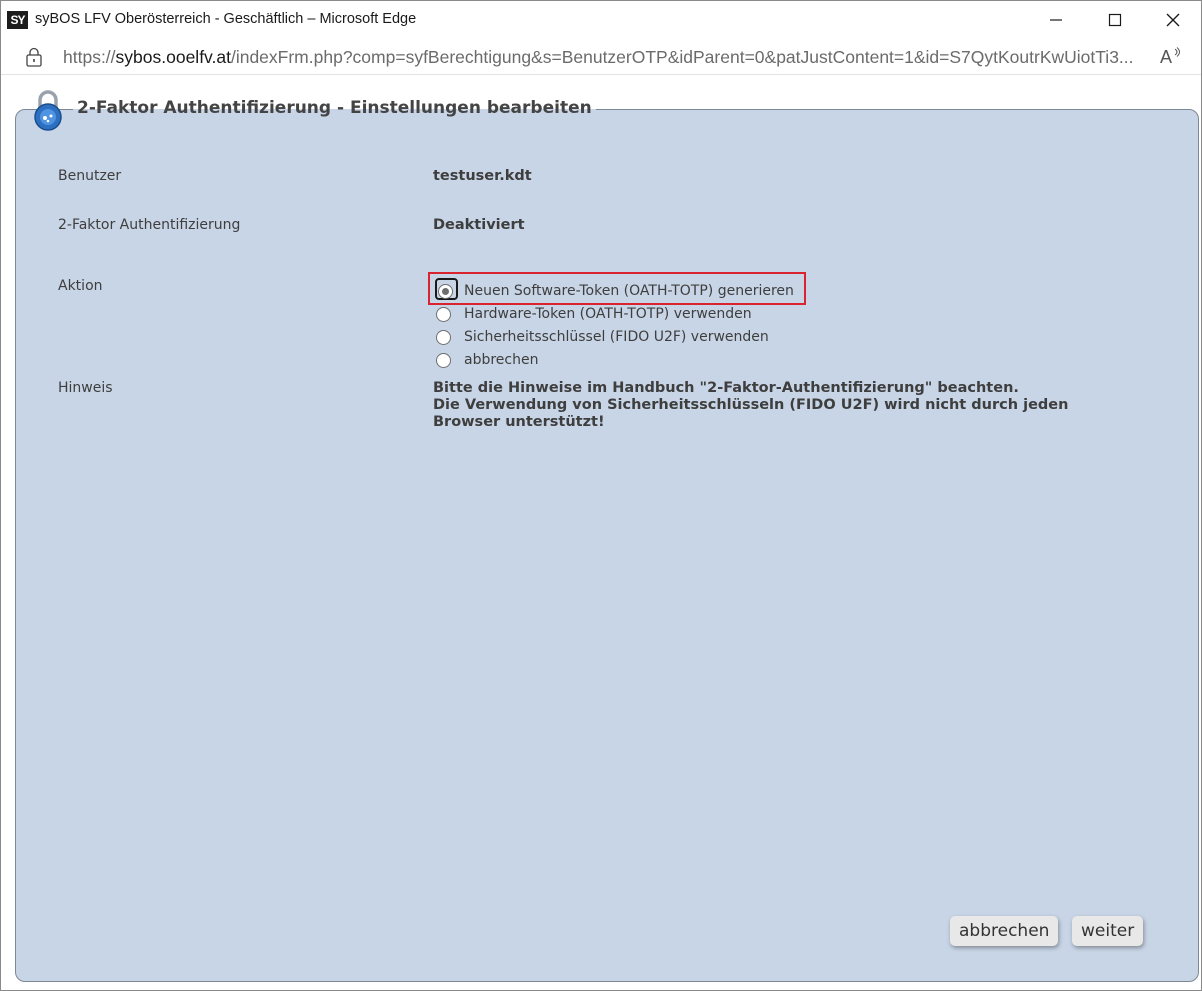  I want to click on app-logo-icon: SY, so click(17, 20).